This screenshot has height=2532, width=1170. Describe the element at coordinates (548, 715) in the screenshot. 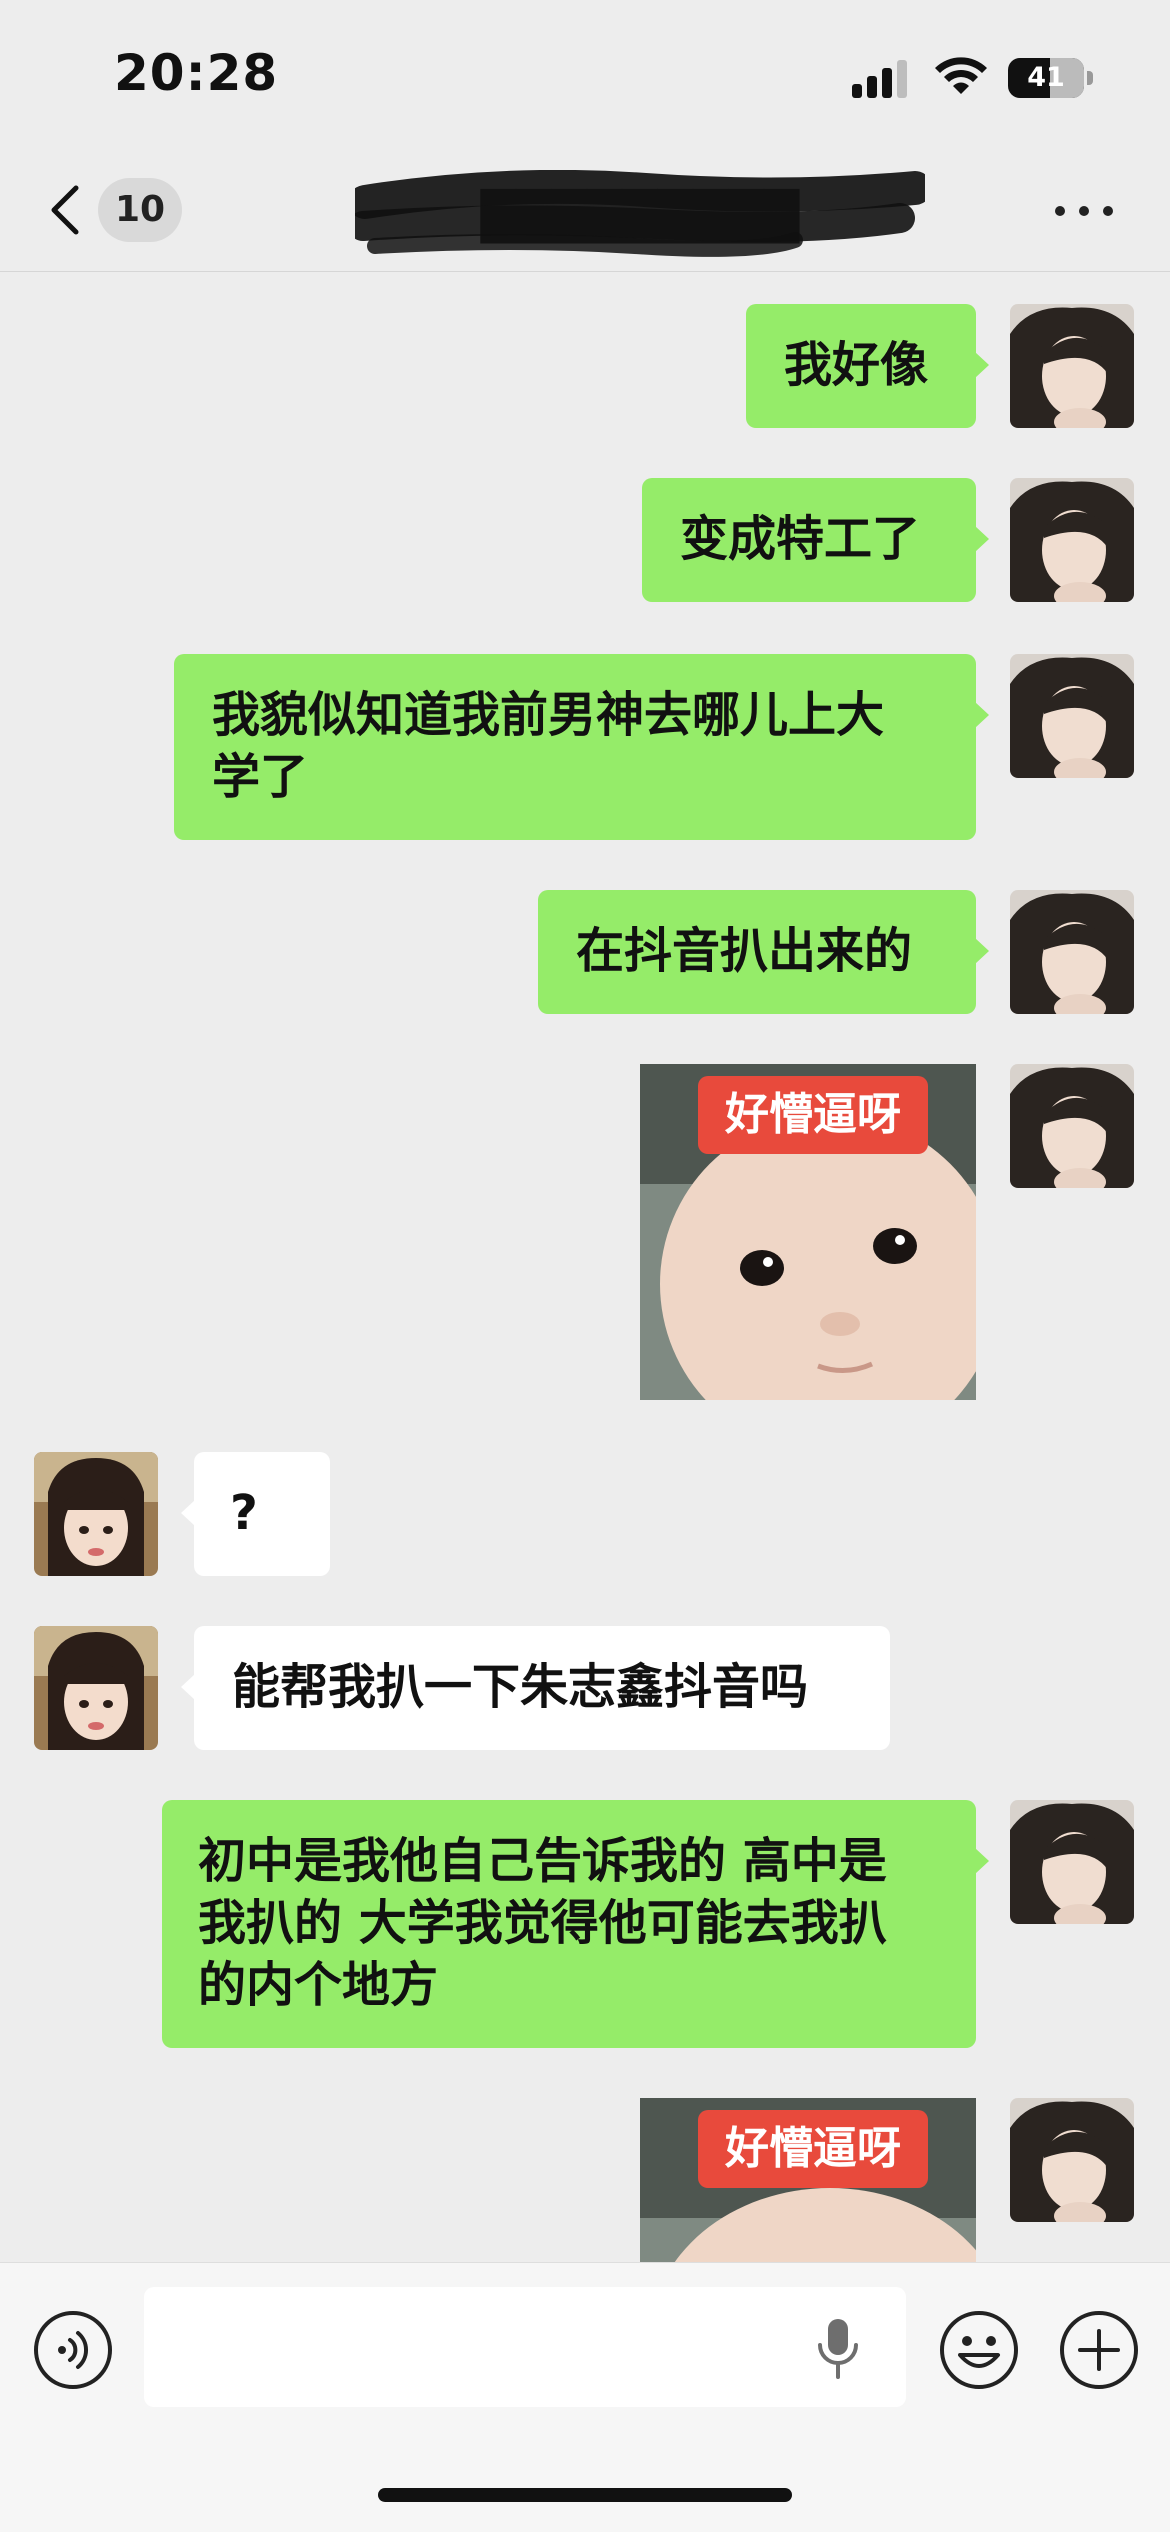

I see `message-text: 我貌似知道我前男神去哪儿上大` at that location.